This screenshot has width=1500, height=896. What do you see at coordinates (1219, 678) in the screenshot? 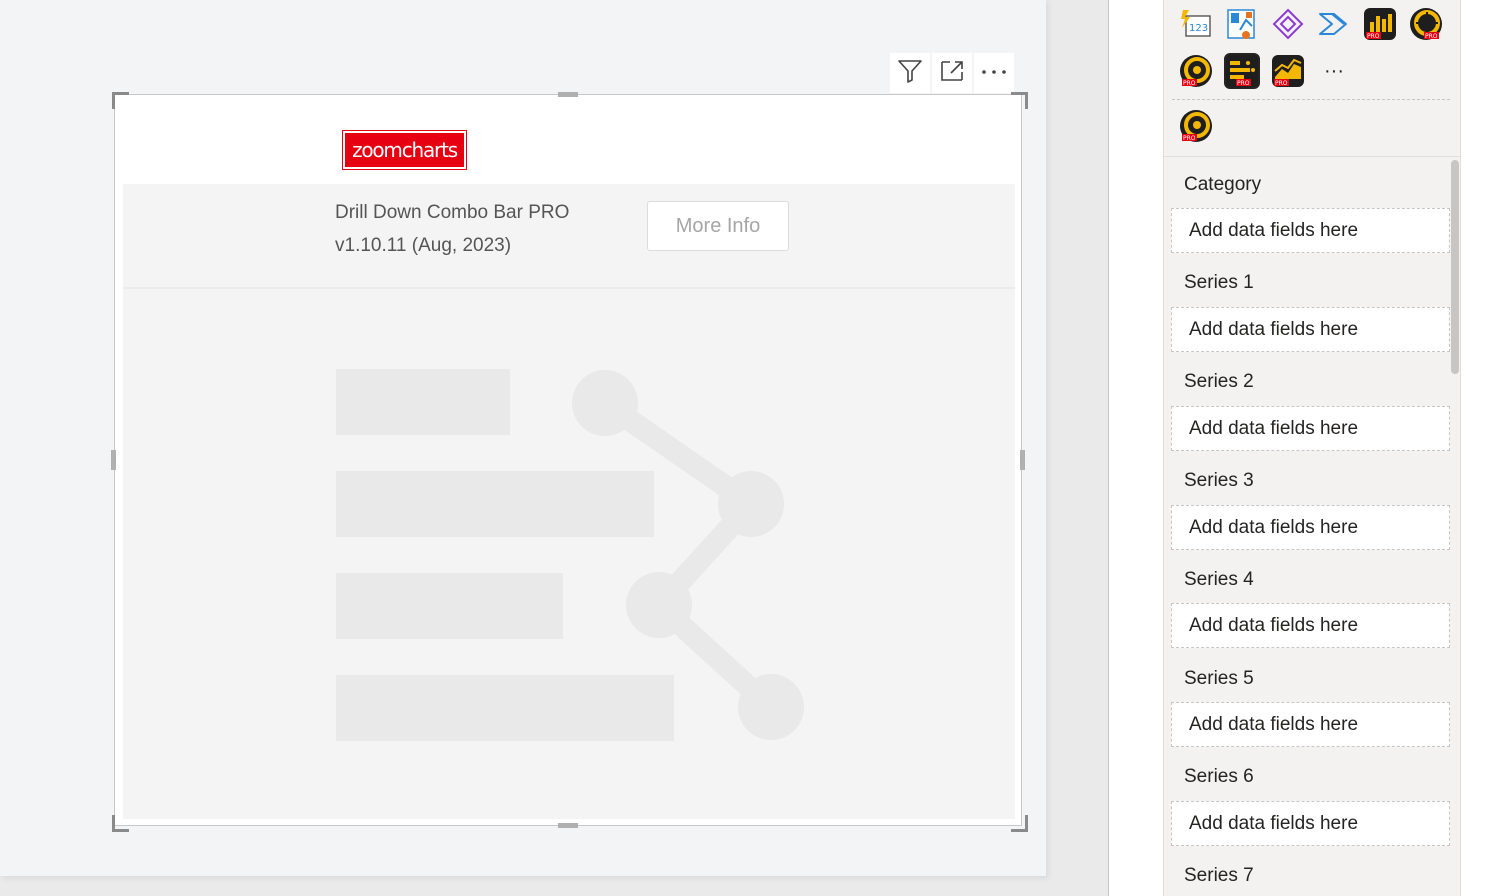
I see `well-label-series-5: Series 5` at bounding box center [1219, 678].